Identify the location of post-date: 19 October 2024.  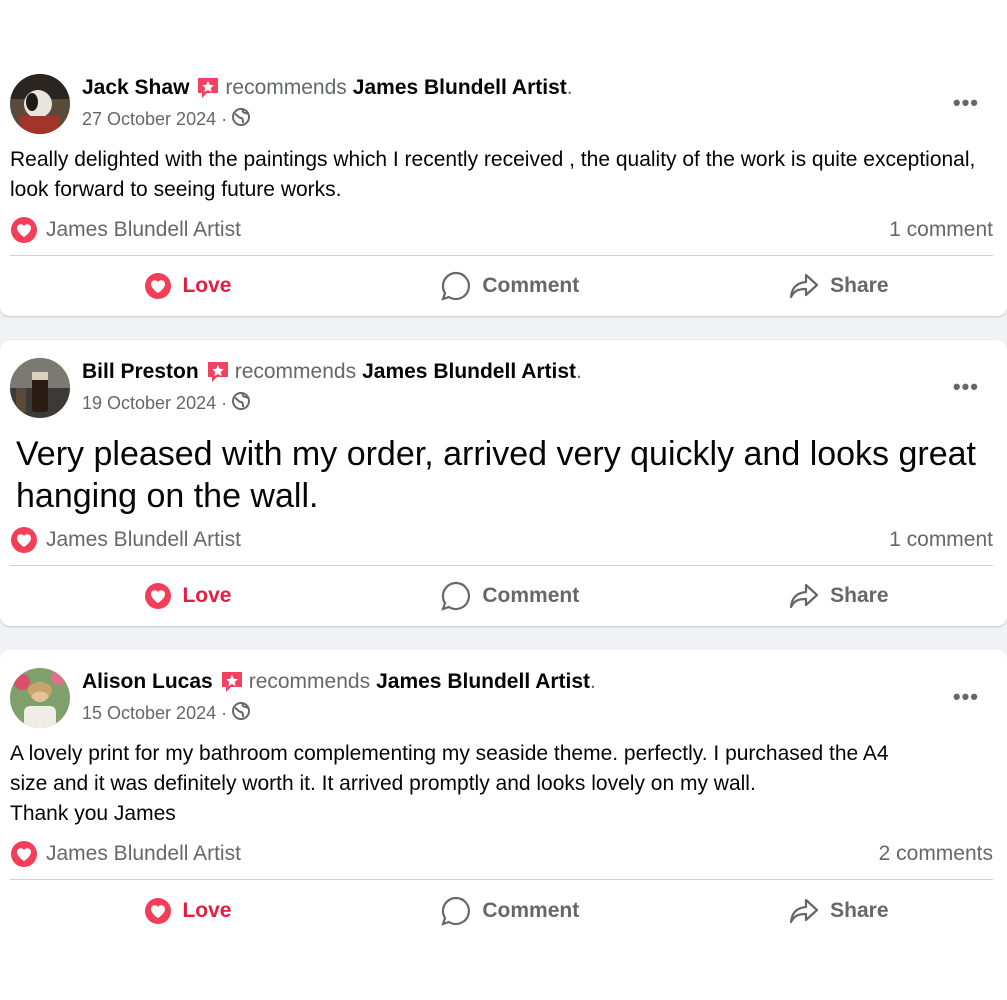
(149, 403).